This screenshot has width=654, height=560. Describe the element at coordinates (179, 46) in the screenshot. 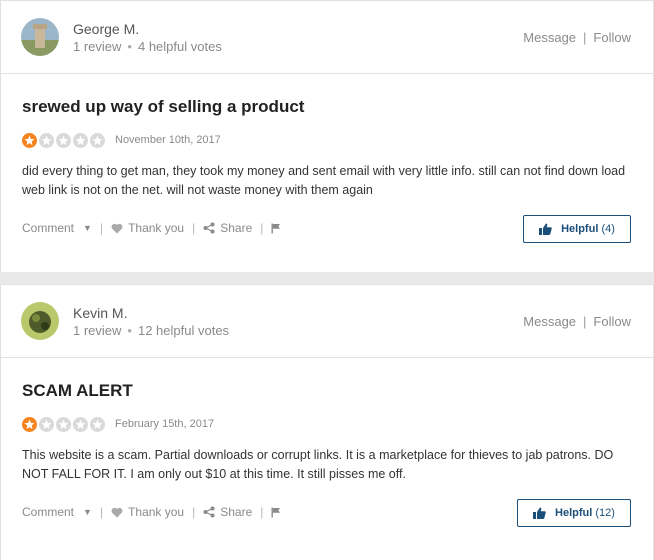

I see `helpful-votes-count: 4 helpful votes` at that location.